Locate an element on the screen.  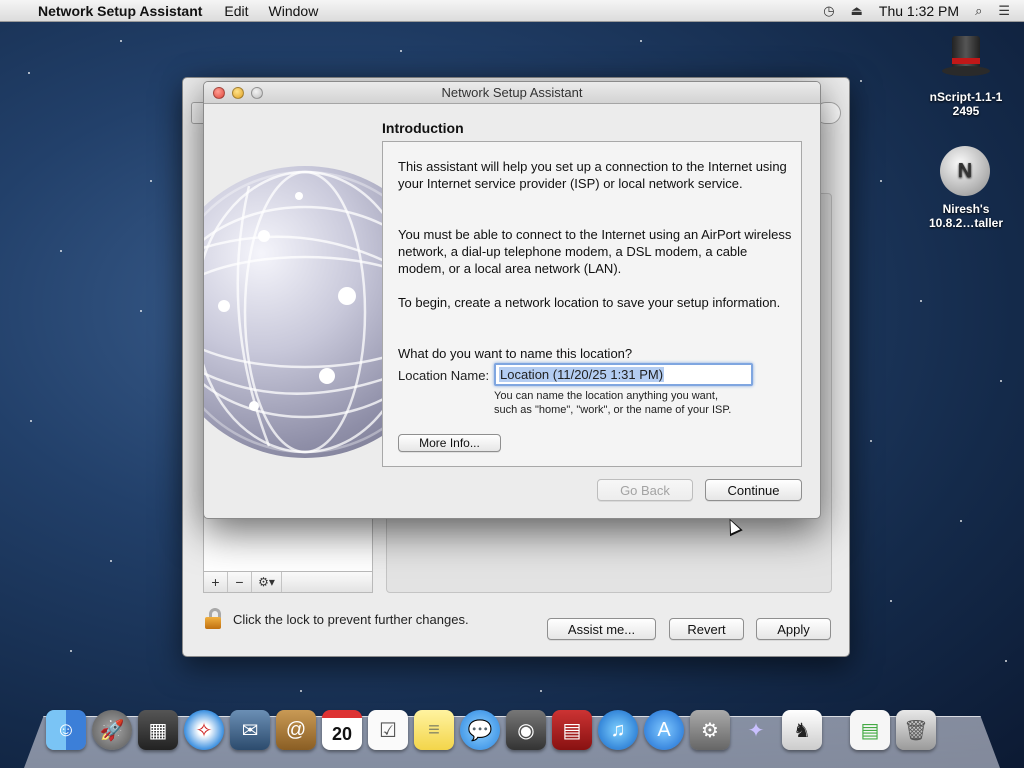
desktop-icon-nscript: nScript-1.1-1 2495 is located at coordinates (966, 76).